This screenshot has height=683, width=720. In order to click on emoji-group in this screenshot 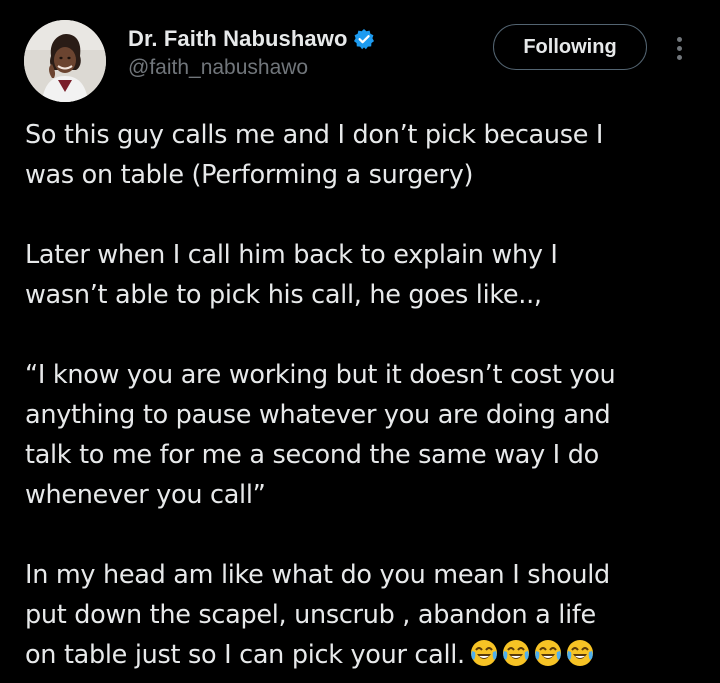, I will do `click(532, 653)`.